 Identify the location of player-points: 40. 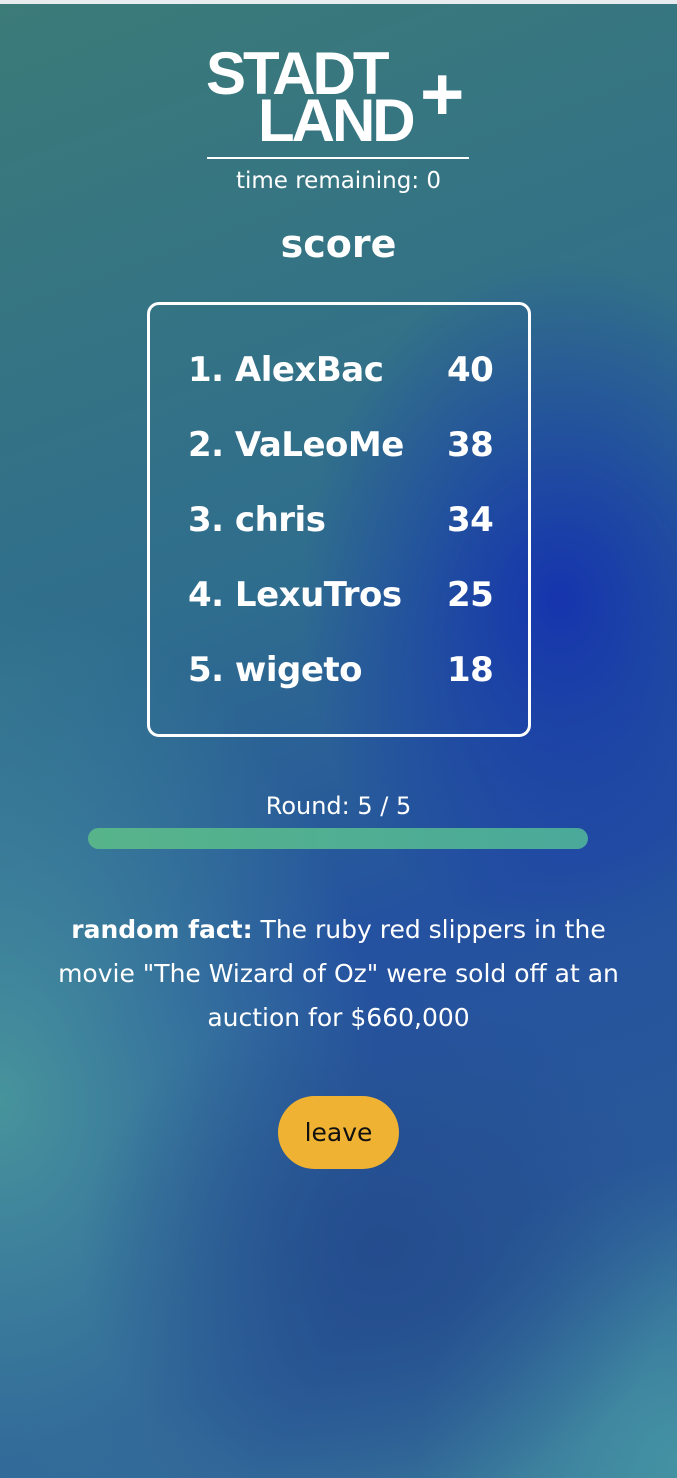
(470, 370).